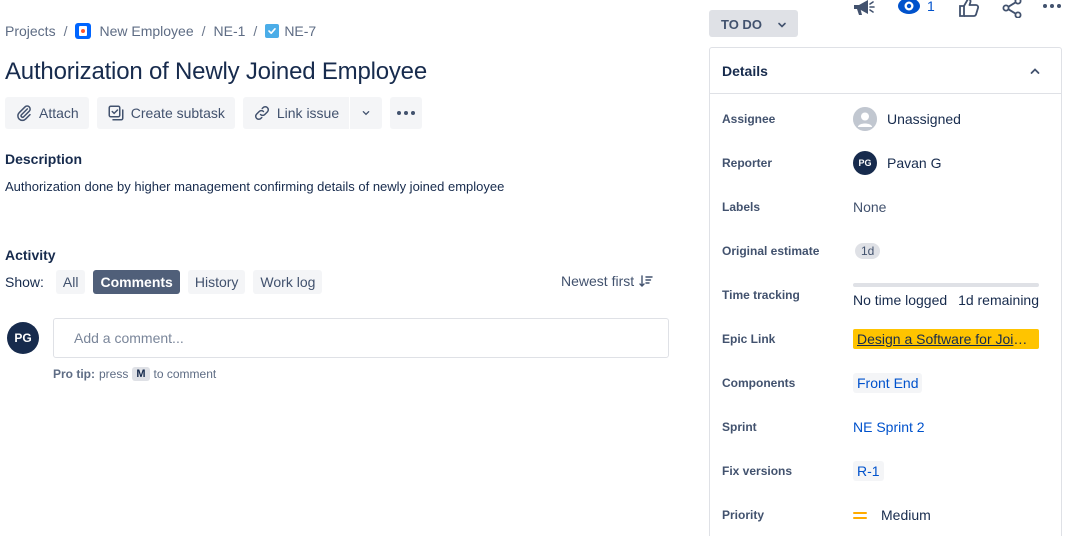 The height and width of the screenshot is (536, 1070). I want to click on time-tracking-widget: No time logged 1d remaining, so click(946, 295).